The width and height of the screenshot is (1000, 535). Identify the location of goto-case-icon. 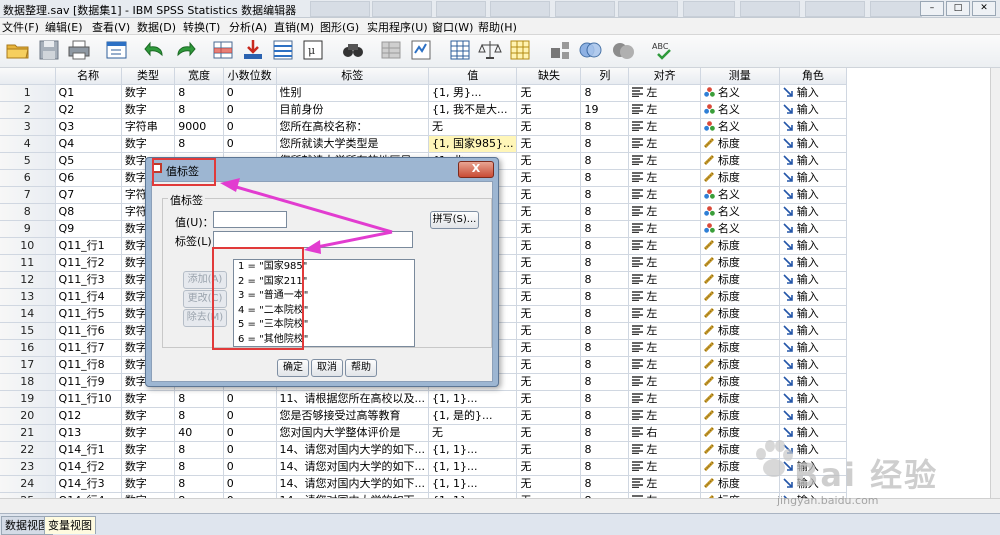
(223, 50).